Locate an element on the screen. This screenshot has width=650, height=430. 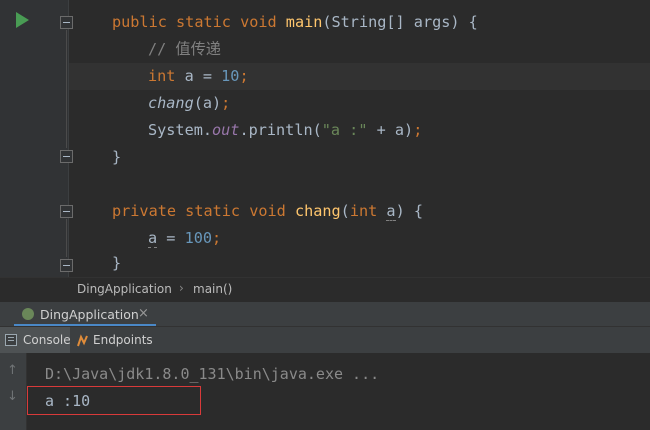
code-line-assignment: a = 100; is located at coordinates (184, 238).